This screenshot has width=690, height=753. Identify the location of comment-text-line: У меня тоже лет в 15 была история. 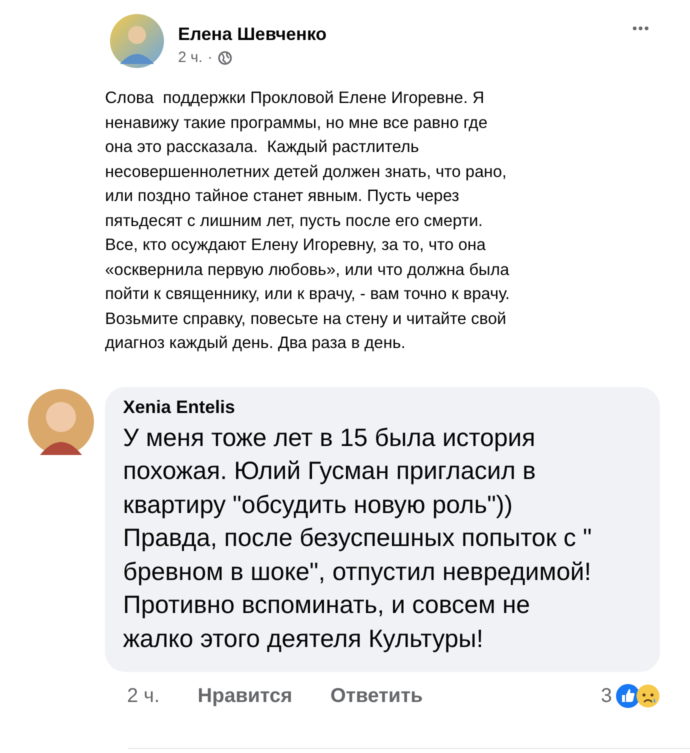
(329, 438).